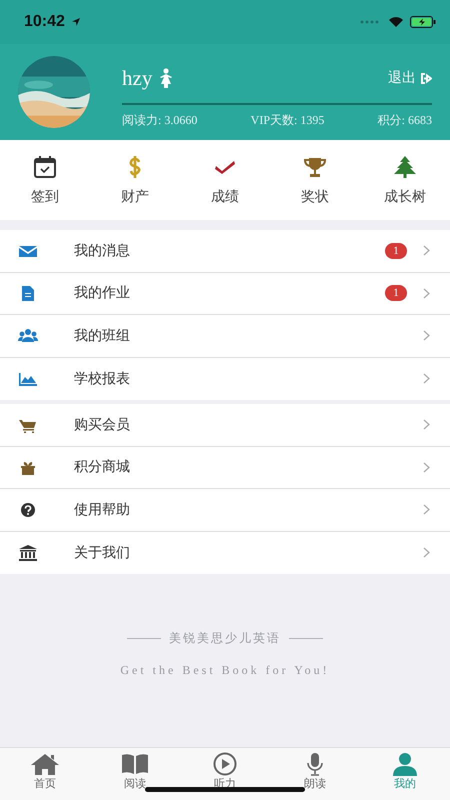  Describe the element at coordinates (45, 764) in the screenshot. I see `house-icon` at that location.